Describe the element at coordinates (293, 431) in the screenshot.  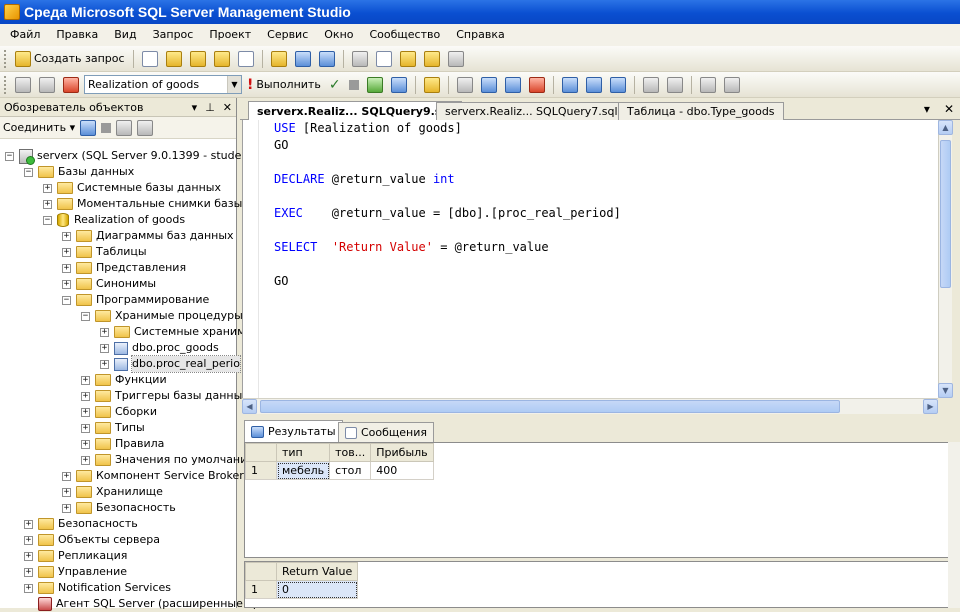
I see `tab-results: Результаты` at that location.